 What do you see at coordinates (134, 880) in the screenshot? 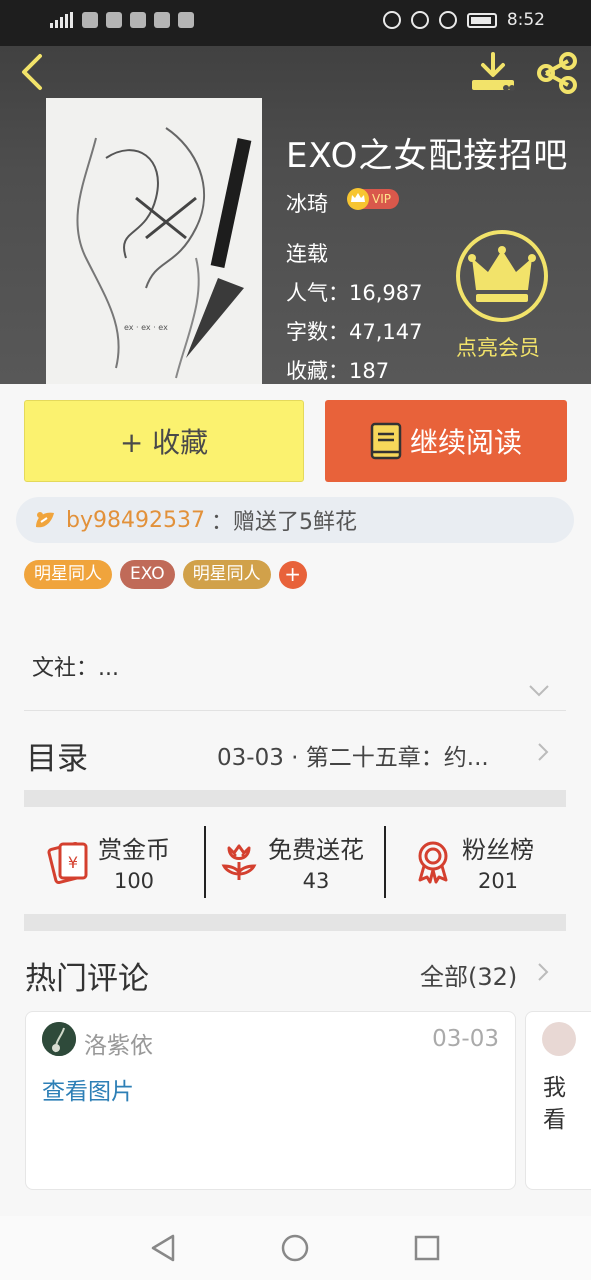
I see `stat-count: 100` at bounding box center [134, 880].